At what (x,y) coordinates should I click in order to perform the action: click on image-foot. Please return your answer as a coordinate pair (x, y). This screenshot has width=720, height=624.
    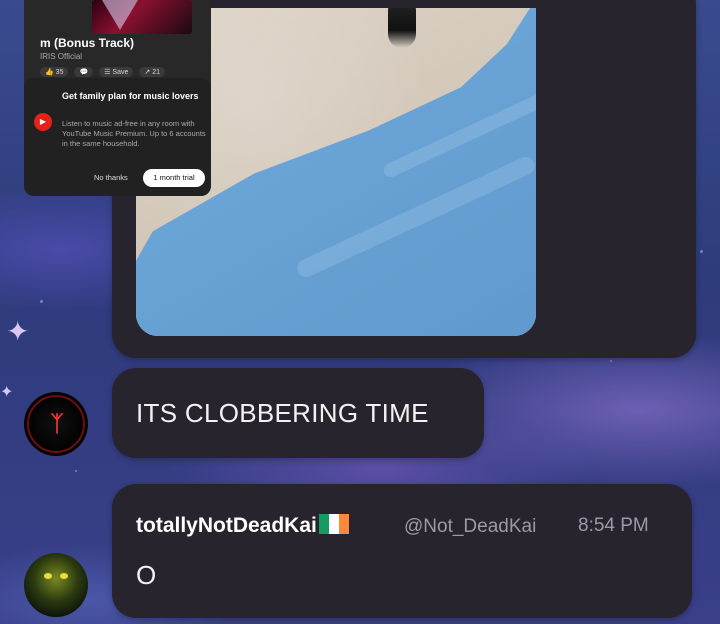
    Looking at the image, I should click on (402, 28).